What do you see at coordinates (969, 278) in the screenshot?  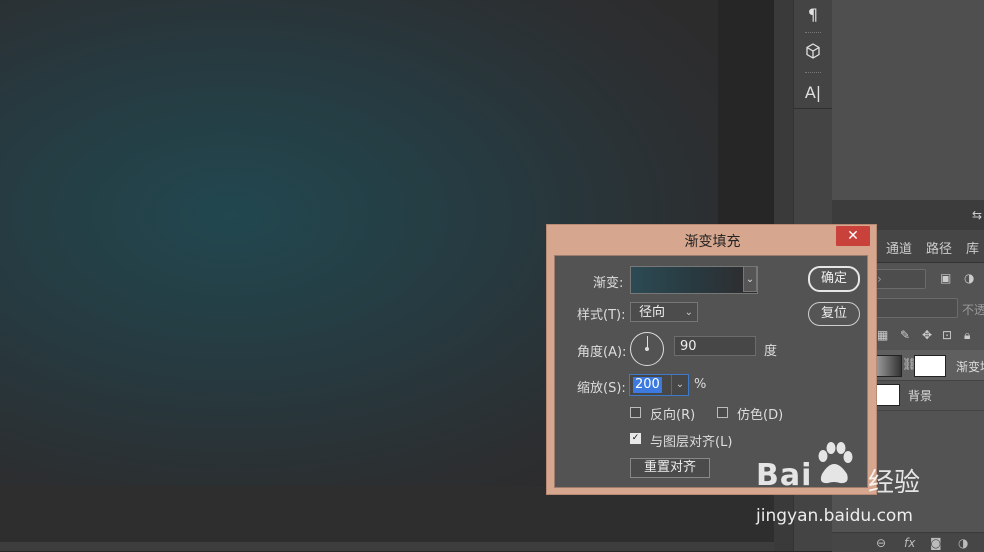 I see `adjustment-filter-icon: ◑` at bounding box center [969, 278].